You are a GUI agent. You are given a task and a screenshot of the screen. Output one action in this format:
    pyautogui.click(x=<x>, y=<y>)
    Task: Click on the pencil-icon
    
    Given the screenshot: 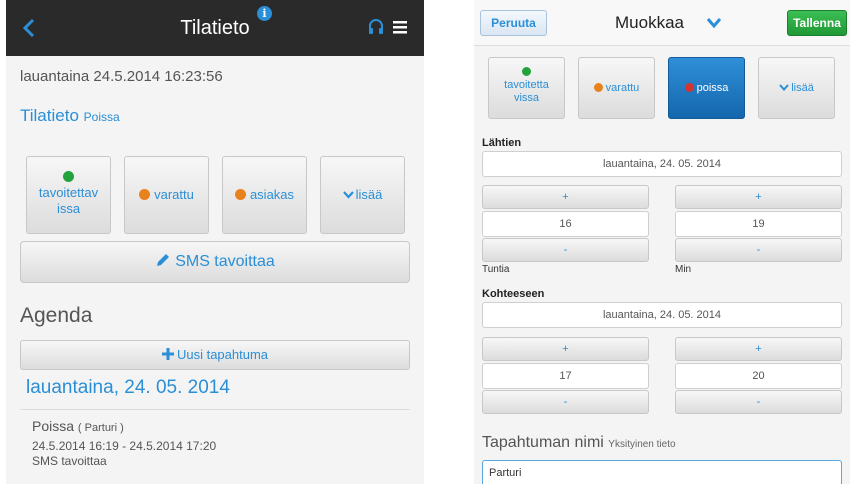 What is the action you would take?
    pyautogui.click(x=163, y=260)
    